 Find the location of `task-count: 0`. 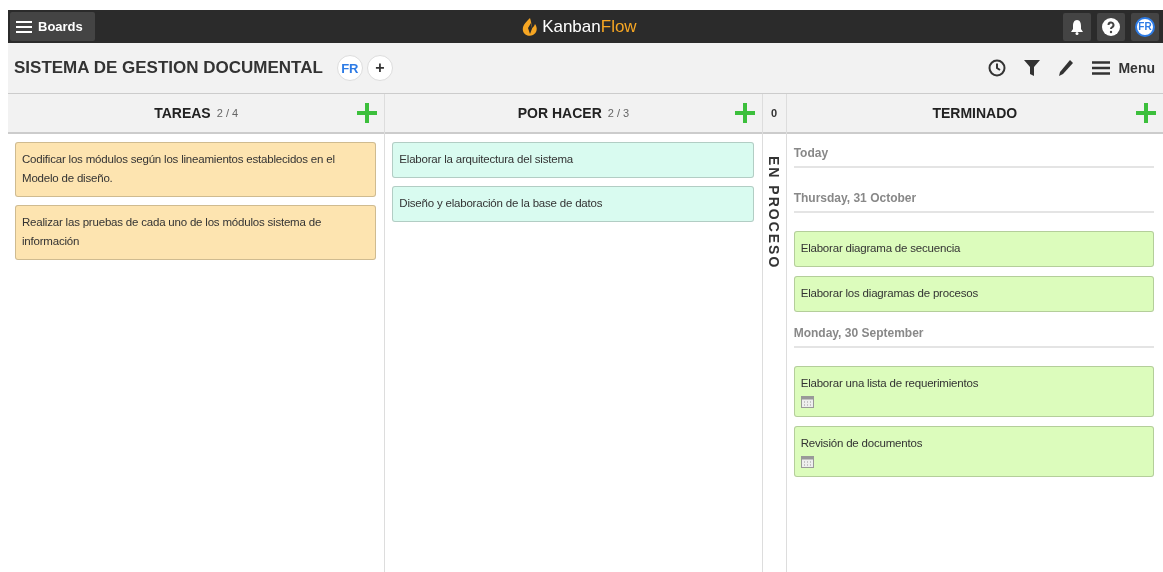

task-count: 0 is located at coordinates (774, 113).